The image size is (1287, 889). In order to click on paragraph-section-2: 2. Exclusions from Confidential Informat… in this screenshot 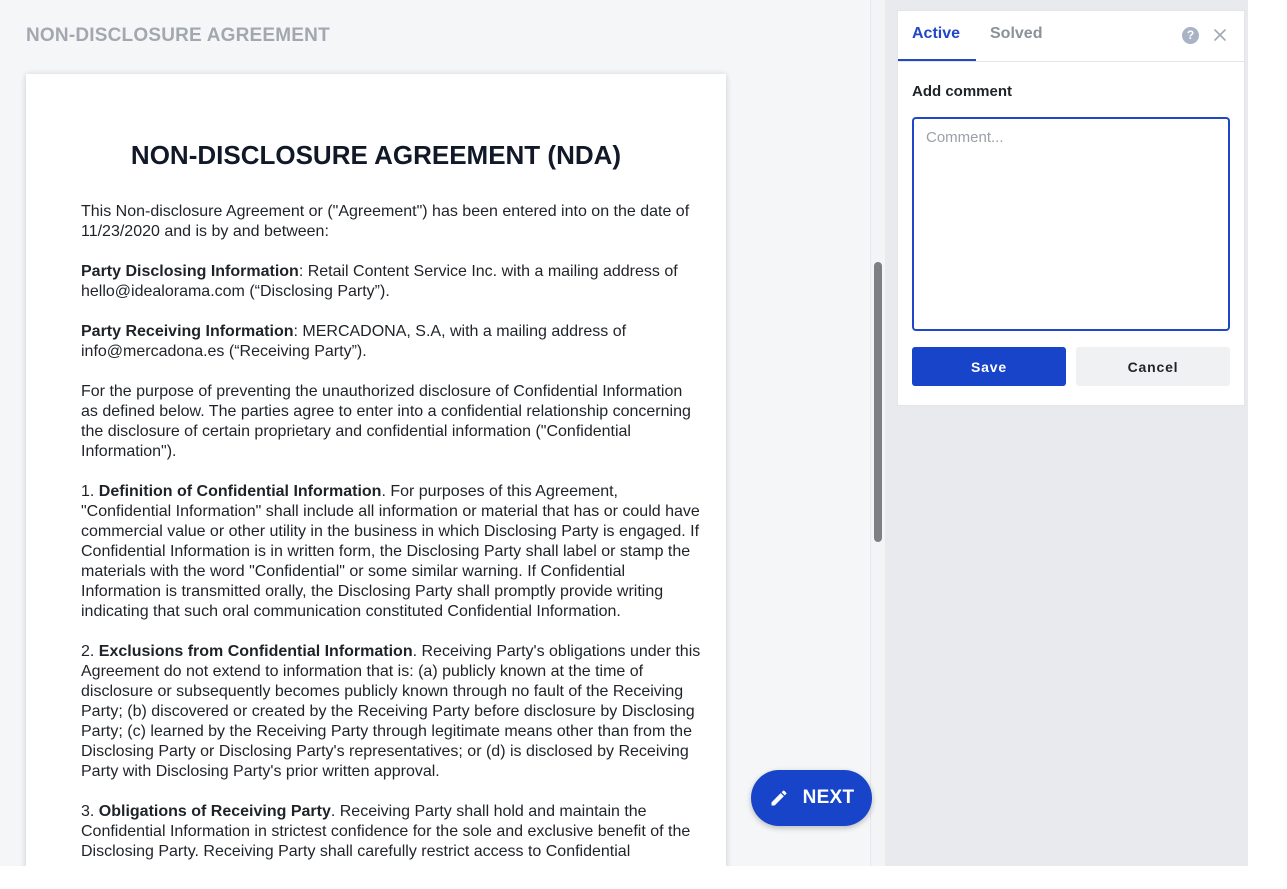, I will do `click(391, 711)`.